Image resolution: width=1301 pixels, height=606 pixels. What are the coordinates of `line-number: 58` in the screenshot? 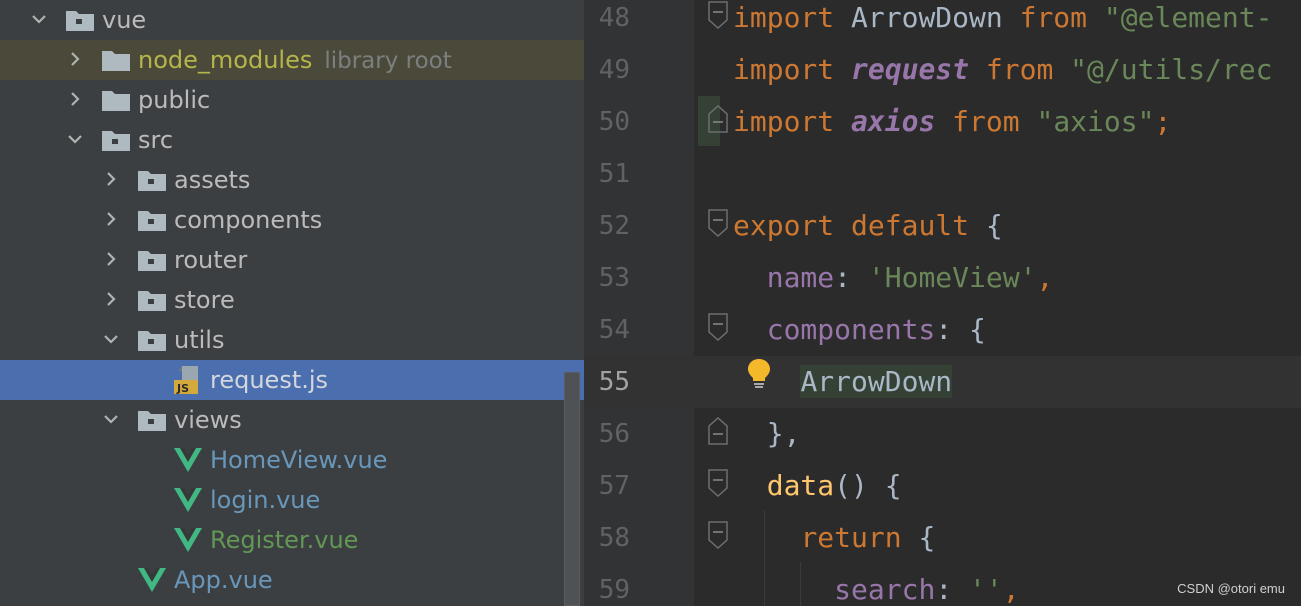 It's located at (614, 538).